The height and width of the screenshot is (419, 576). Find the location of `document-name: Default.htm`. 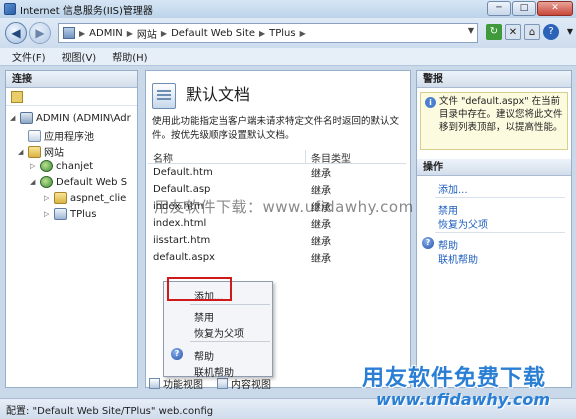

document-name: Default.htm is located at coordinates (183, 172).